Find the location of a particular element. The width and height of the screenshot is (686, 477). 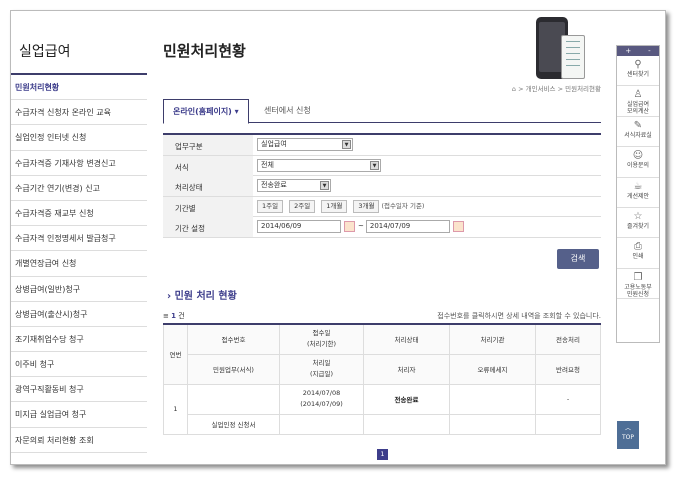

edit-icon: ✎ is located at coordinates (638, 125).